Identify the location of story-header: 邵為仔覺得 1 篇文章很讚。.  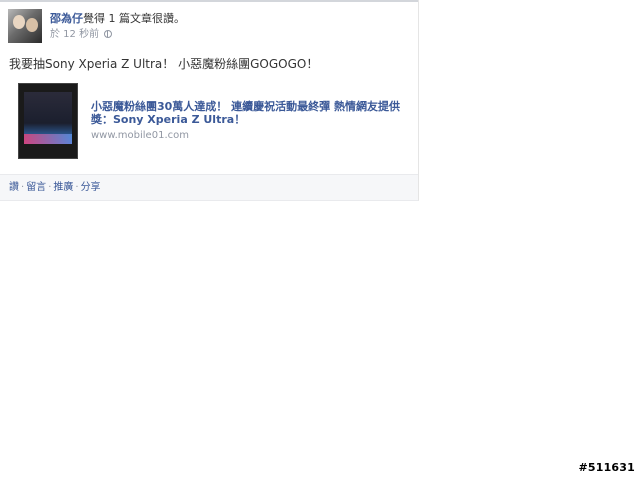
(117, 19).